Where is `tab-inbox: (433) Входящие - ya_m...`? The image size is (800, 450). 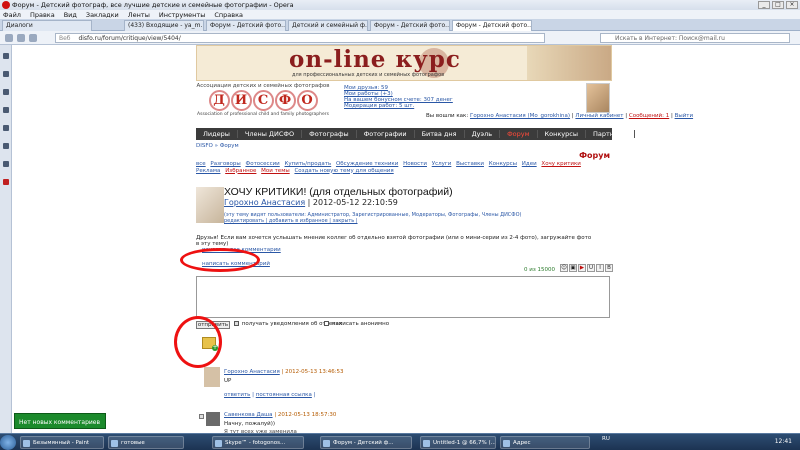
tab-inbox: (433) Входящие - ya_m... is located at coordinates (164, 25).